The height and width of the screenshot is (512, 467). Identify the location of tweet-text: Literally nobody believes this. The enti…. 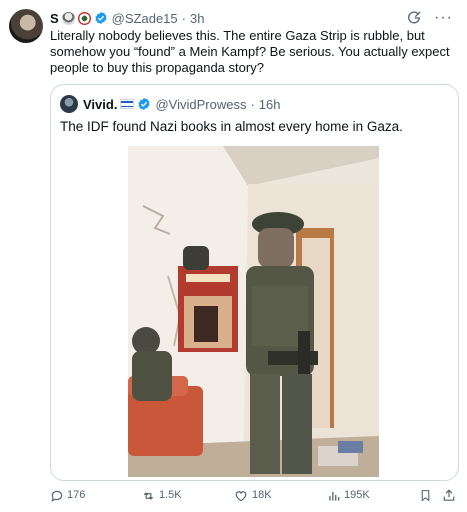
(250, 51).